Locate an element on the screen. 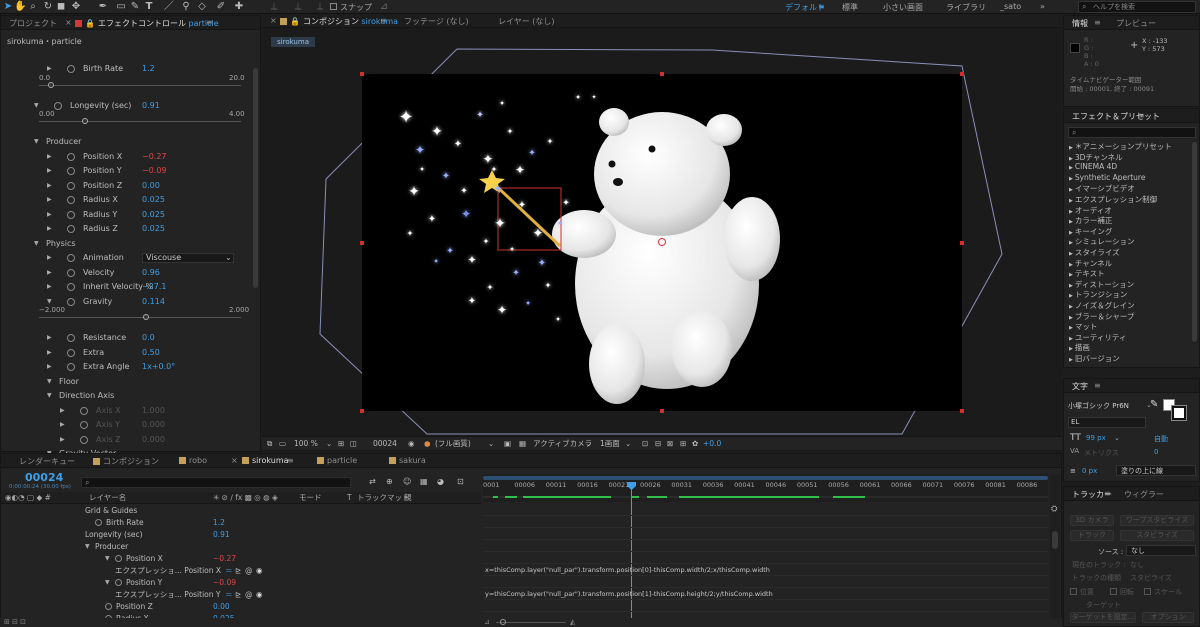 The width and height of the screenshot is (1200, 627). font-family-dropdown: 小塚ゴシック Pr6N is located at coordinates (1107, 406).